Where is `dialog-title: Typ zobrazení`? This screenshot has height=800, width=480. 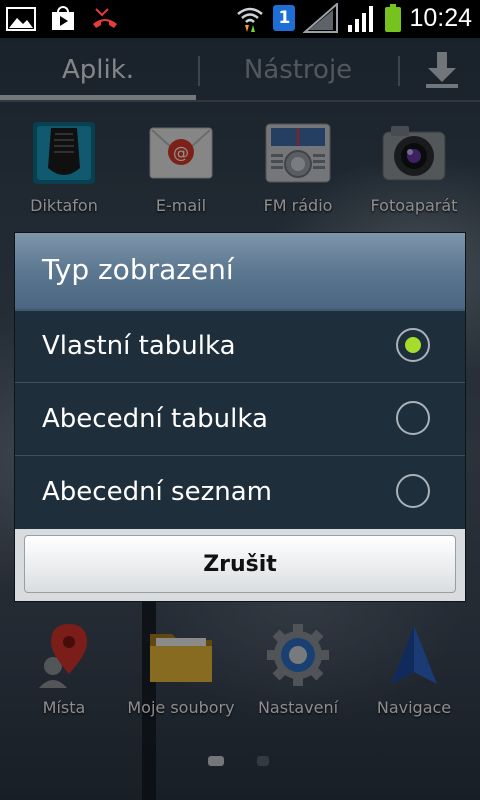 dialog-title: Typ zobrazení is located at coordinates (138, 269).